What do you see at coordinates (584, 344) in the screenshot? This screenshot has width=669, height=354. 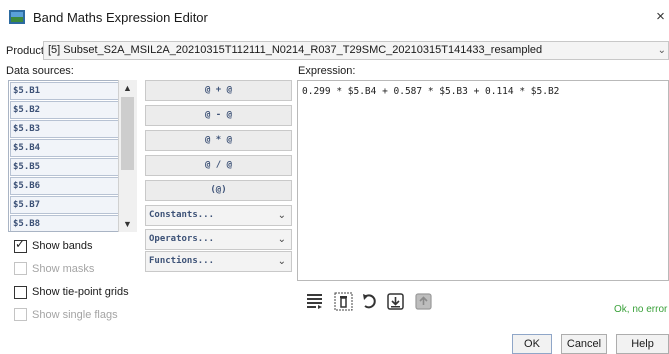 I see `cancel-button: Cancel` at bounding box center [584, 344].